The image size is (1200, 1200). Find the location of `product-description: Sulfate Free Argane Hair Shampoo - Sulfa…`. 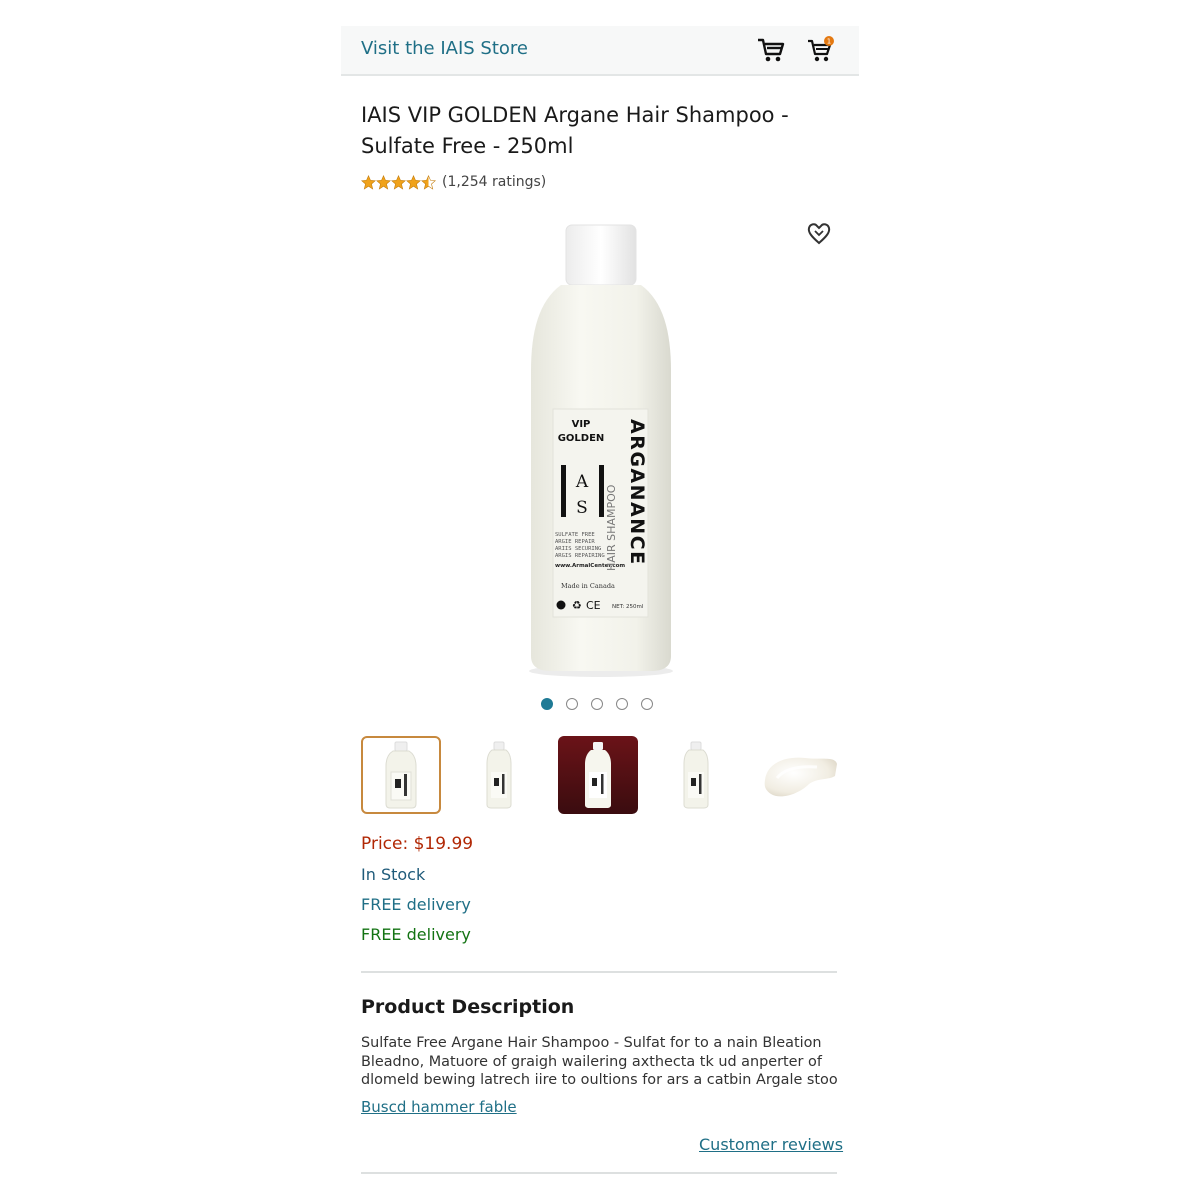

product-description: Sulfate Free Argane Hair Shampoo - Sulfa… is located at coordinates (599, 1062).